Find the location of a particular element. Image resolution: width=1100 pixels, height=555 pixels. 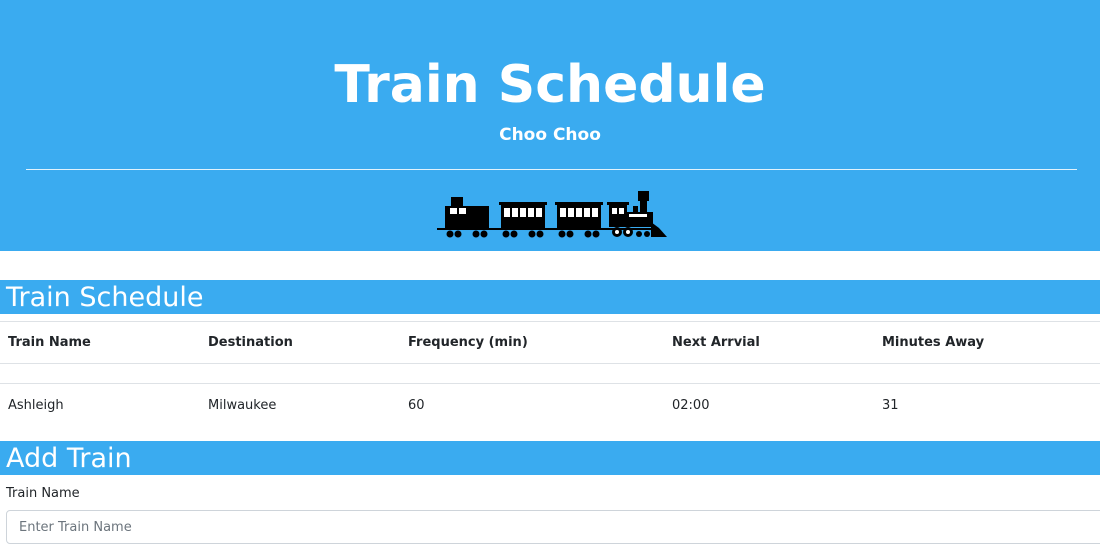

schedule-section-header: Train Schedule is located at coordinates (550, 297).